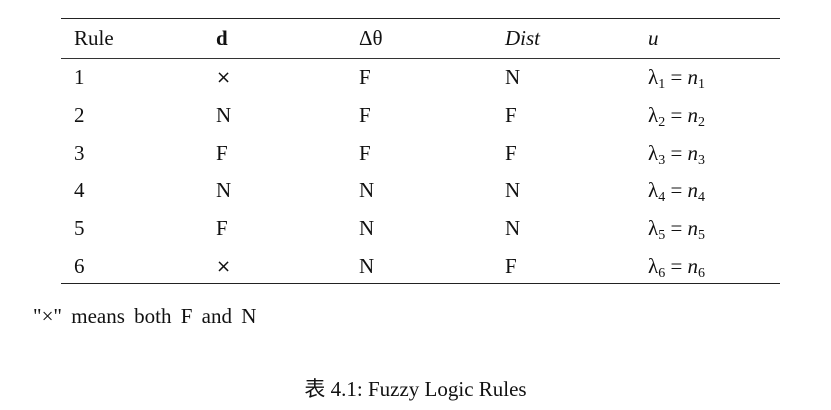  What do you see at coordinates (415, 154) in the screenshot?
I see `table-row: 3 F F F λ3 = n3` at bounding box center [415, 154].